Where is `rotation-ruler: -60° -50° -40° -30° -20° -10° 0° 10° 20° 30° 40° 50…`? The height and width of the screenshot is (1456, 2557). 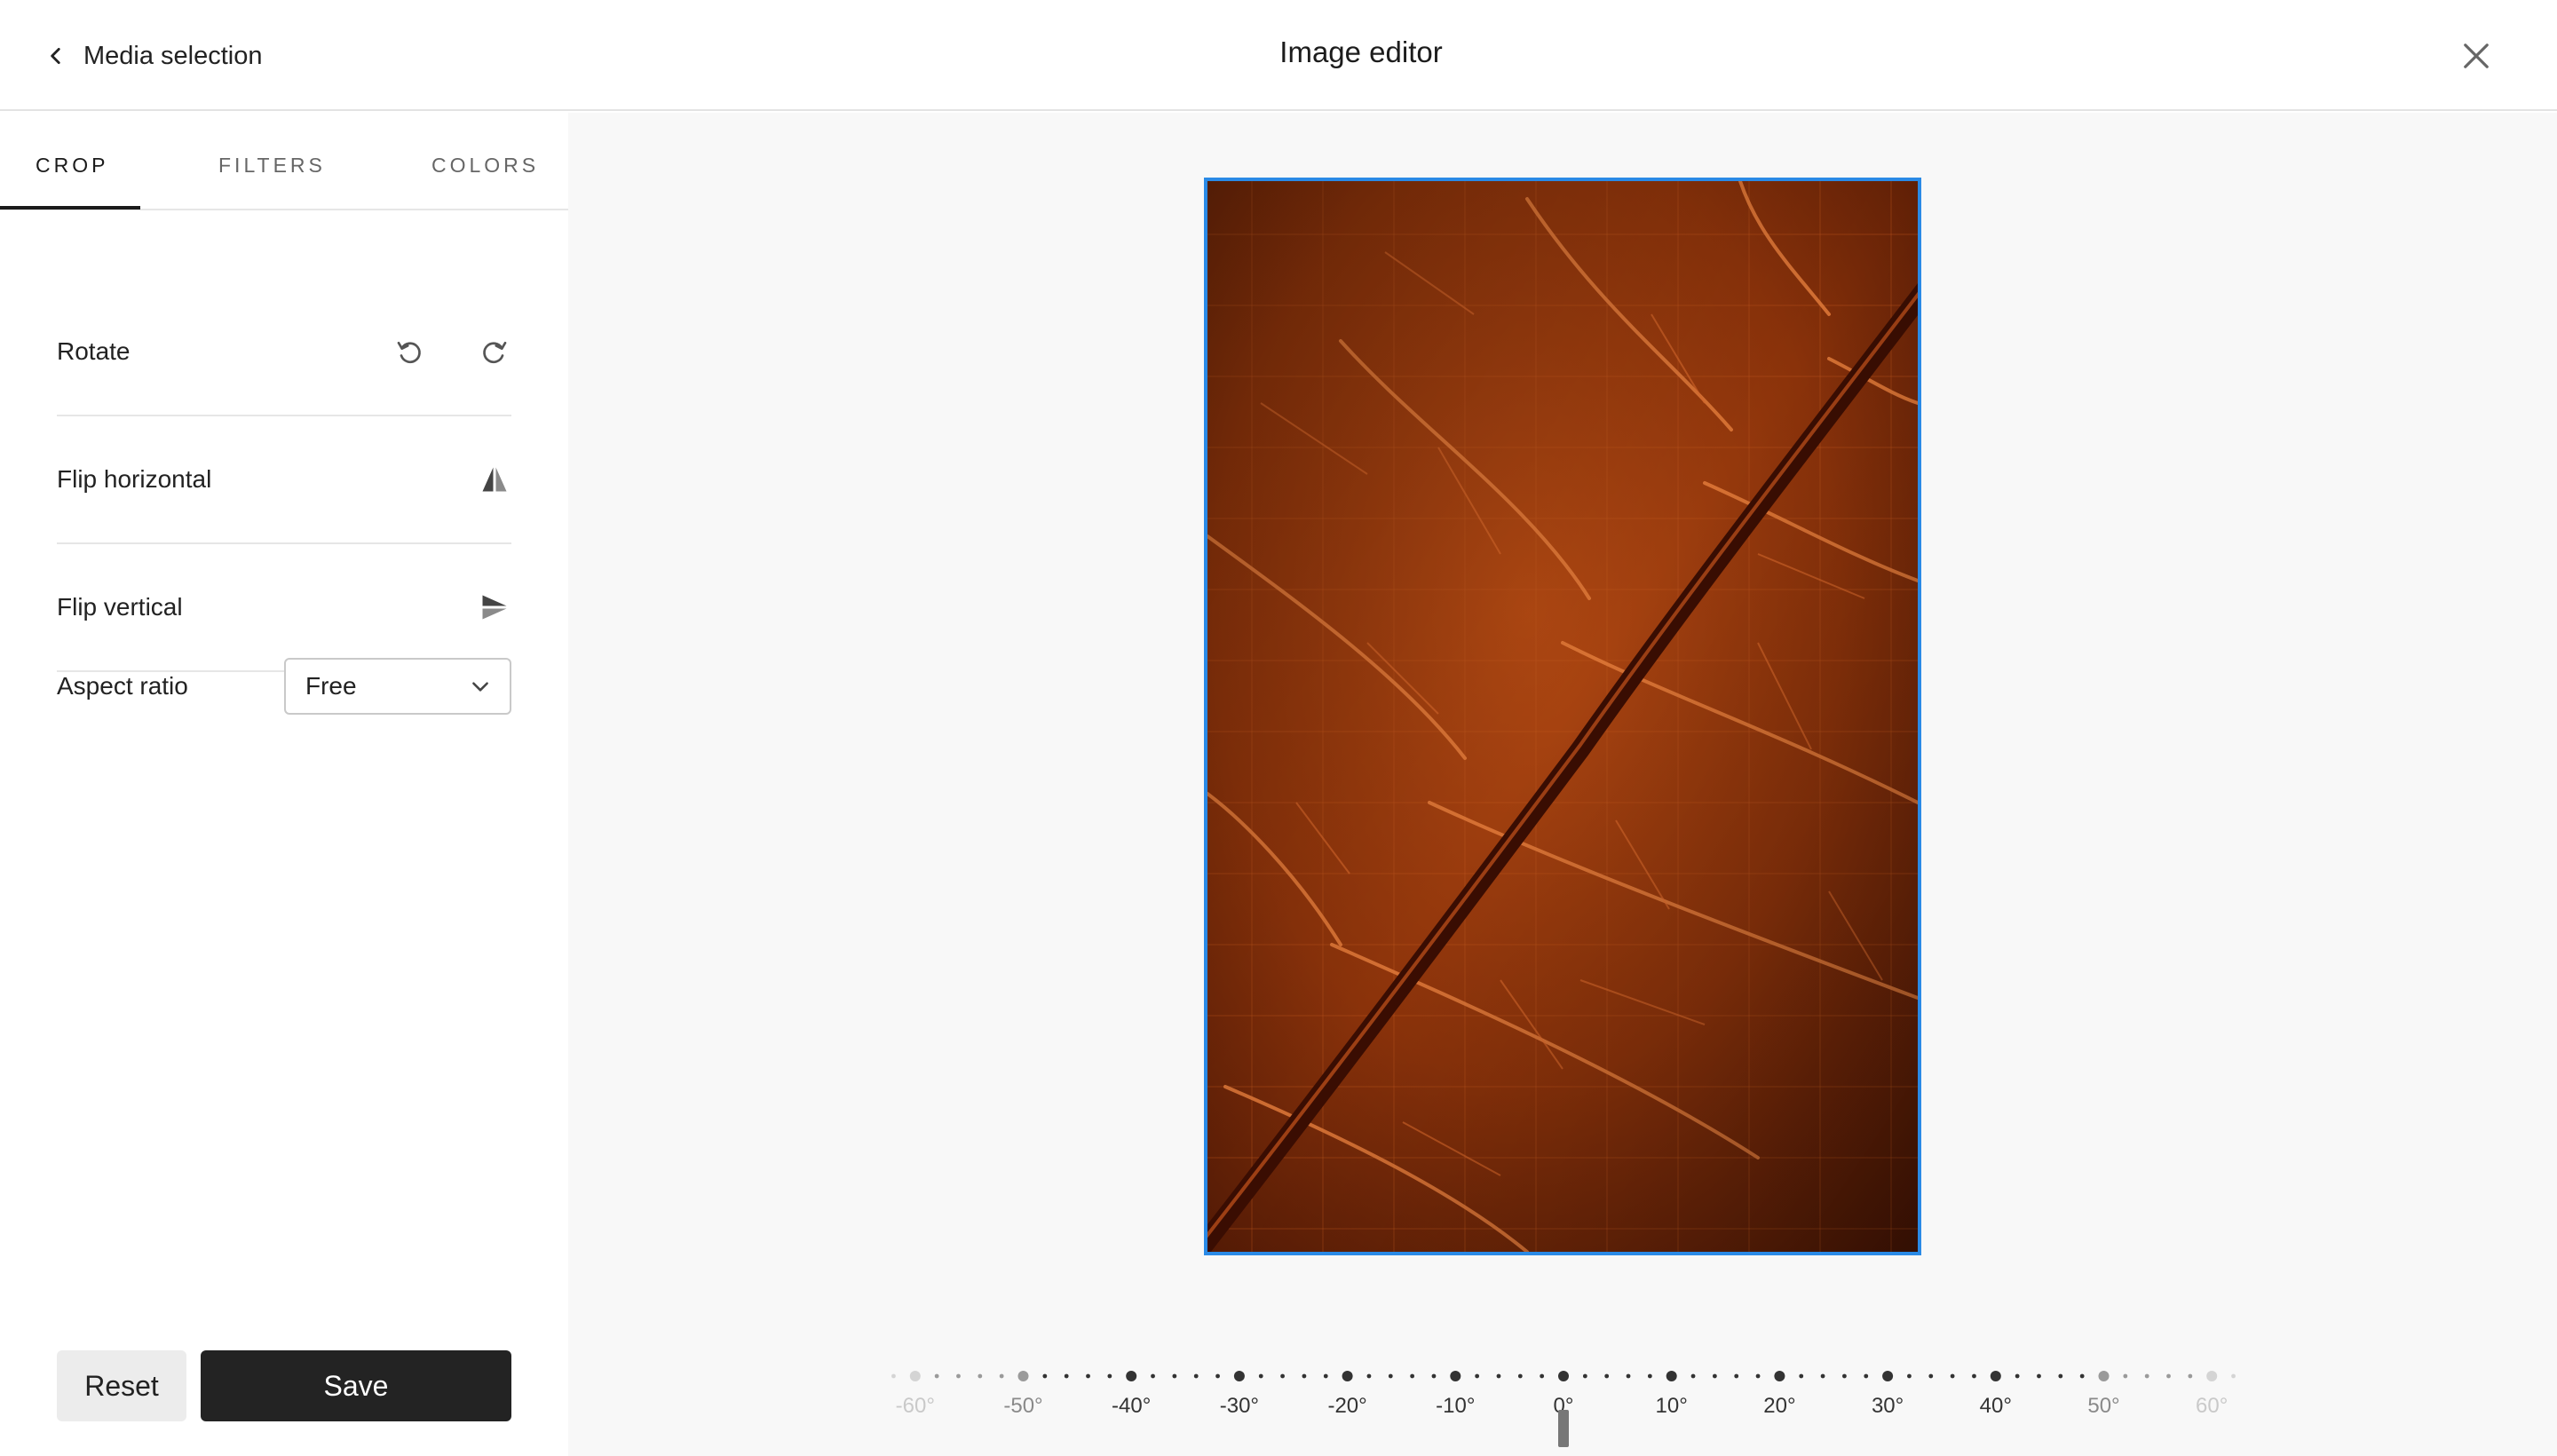 rotation-ruler: -60° -50° -40° -30° -20° -10° 0° 10° 20° 30° 40° 50… is located at coordinates (1562, 1405).